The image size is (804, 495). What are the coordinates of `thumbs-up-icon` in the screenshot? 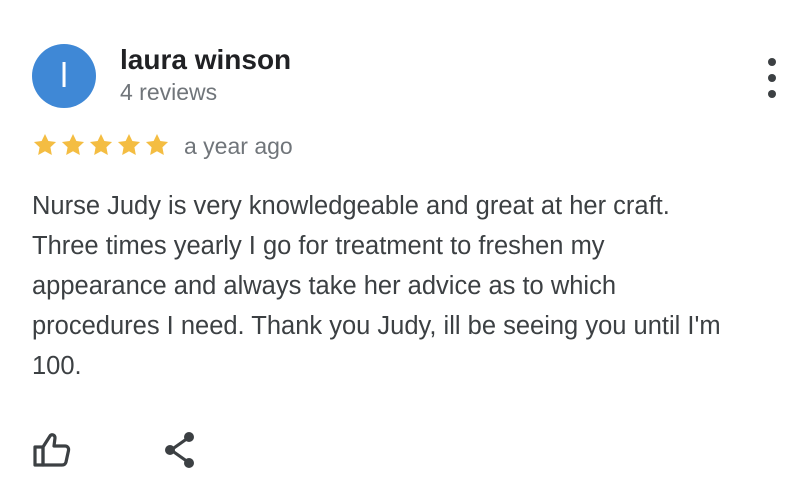 It's located at (52, 450).